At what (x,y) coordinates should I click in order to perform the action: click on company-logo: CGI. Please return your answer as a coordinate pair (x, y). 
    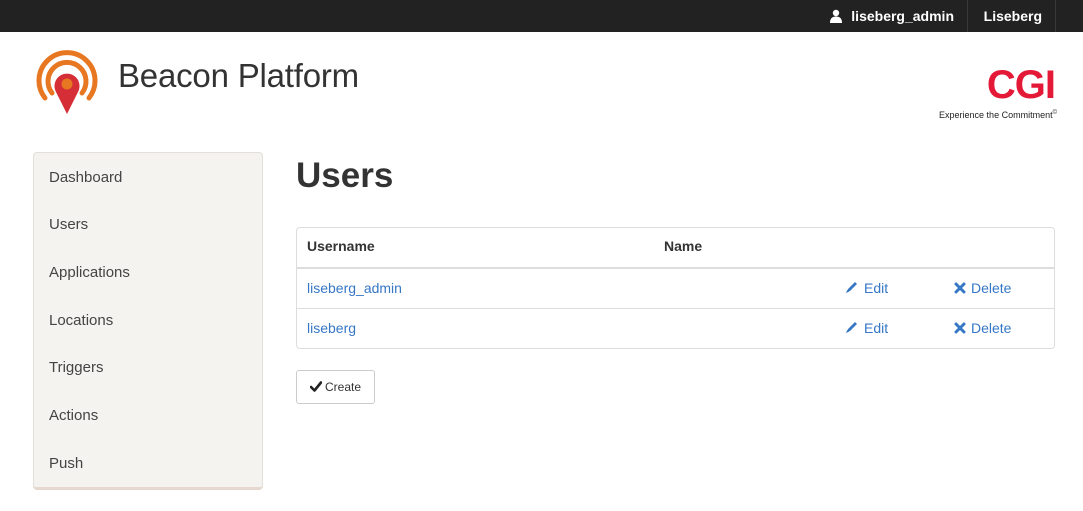
    Looking at the image, I should click on (1021, 85).